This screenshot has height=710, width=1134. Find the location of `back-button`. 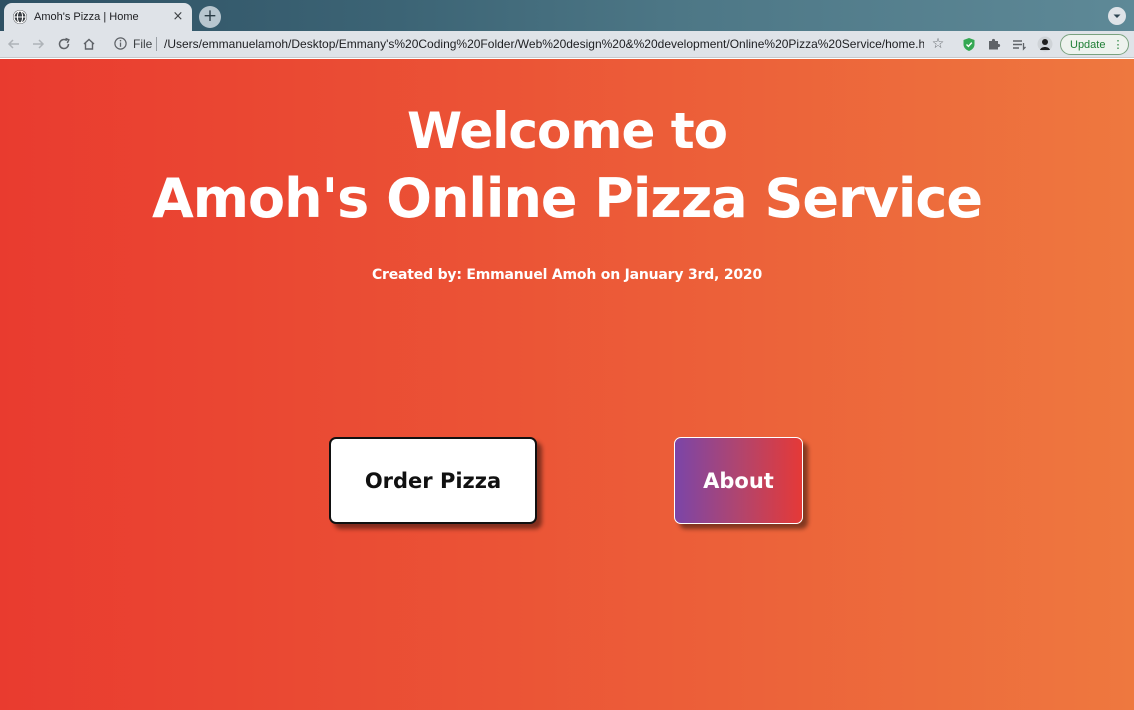

back-button is located at coordinates (14, 44).